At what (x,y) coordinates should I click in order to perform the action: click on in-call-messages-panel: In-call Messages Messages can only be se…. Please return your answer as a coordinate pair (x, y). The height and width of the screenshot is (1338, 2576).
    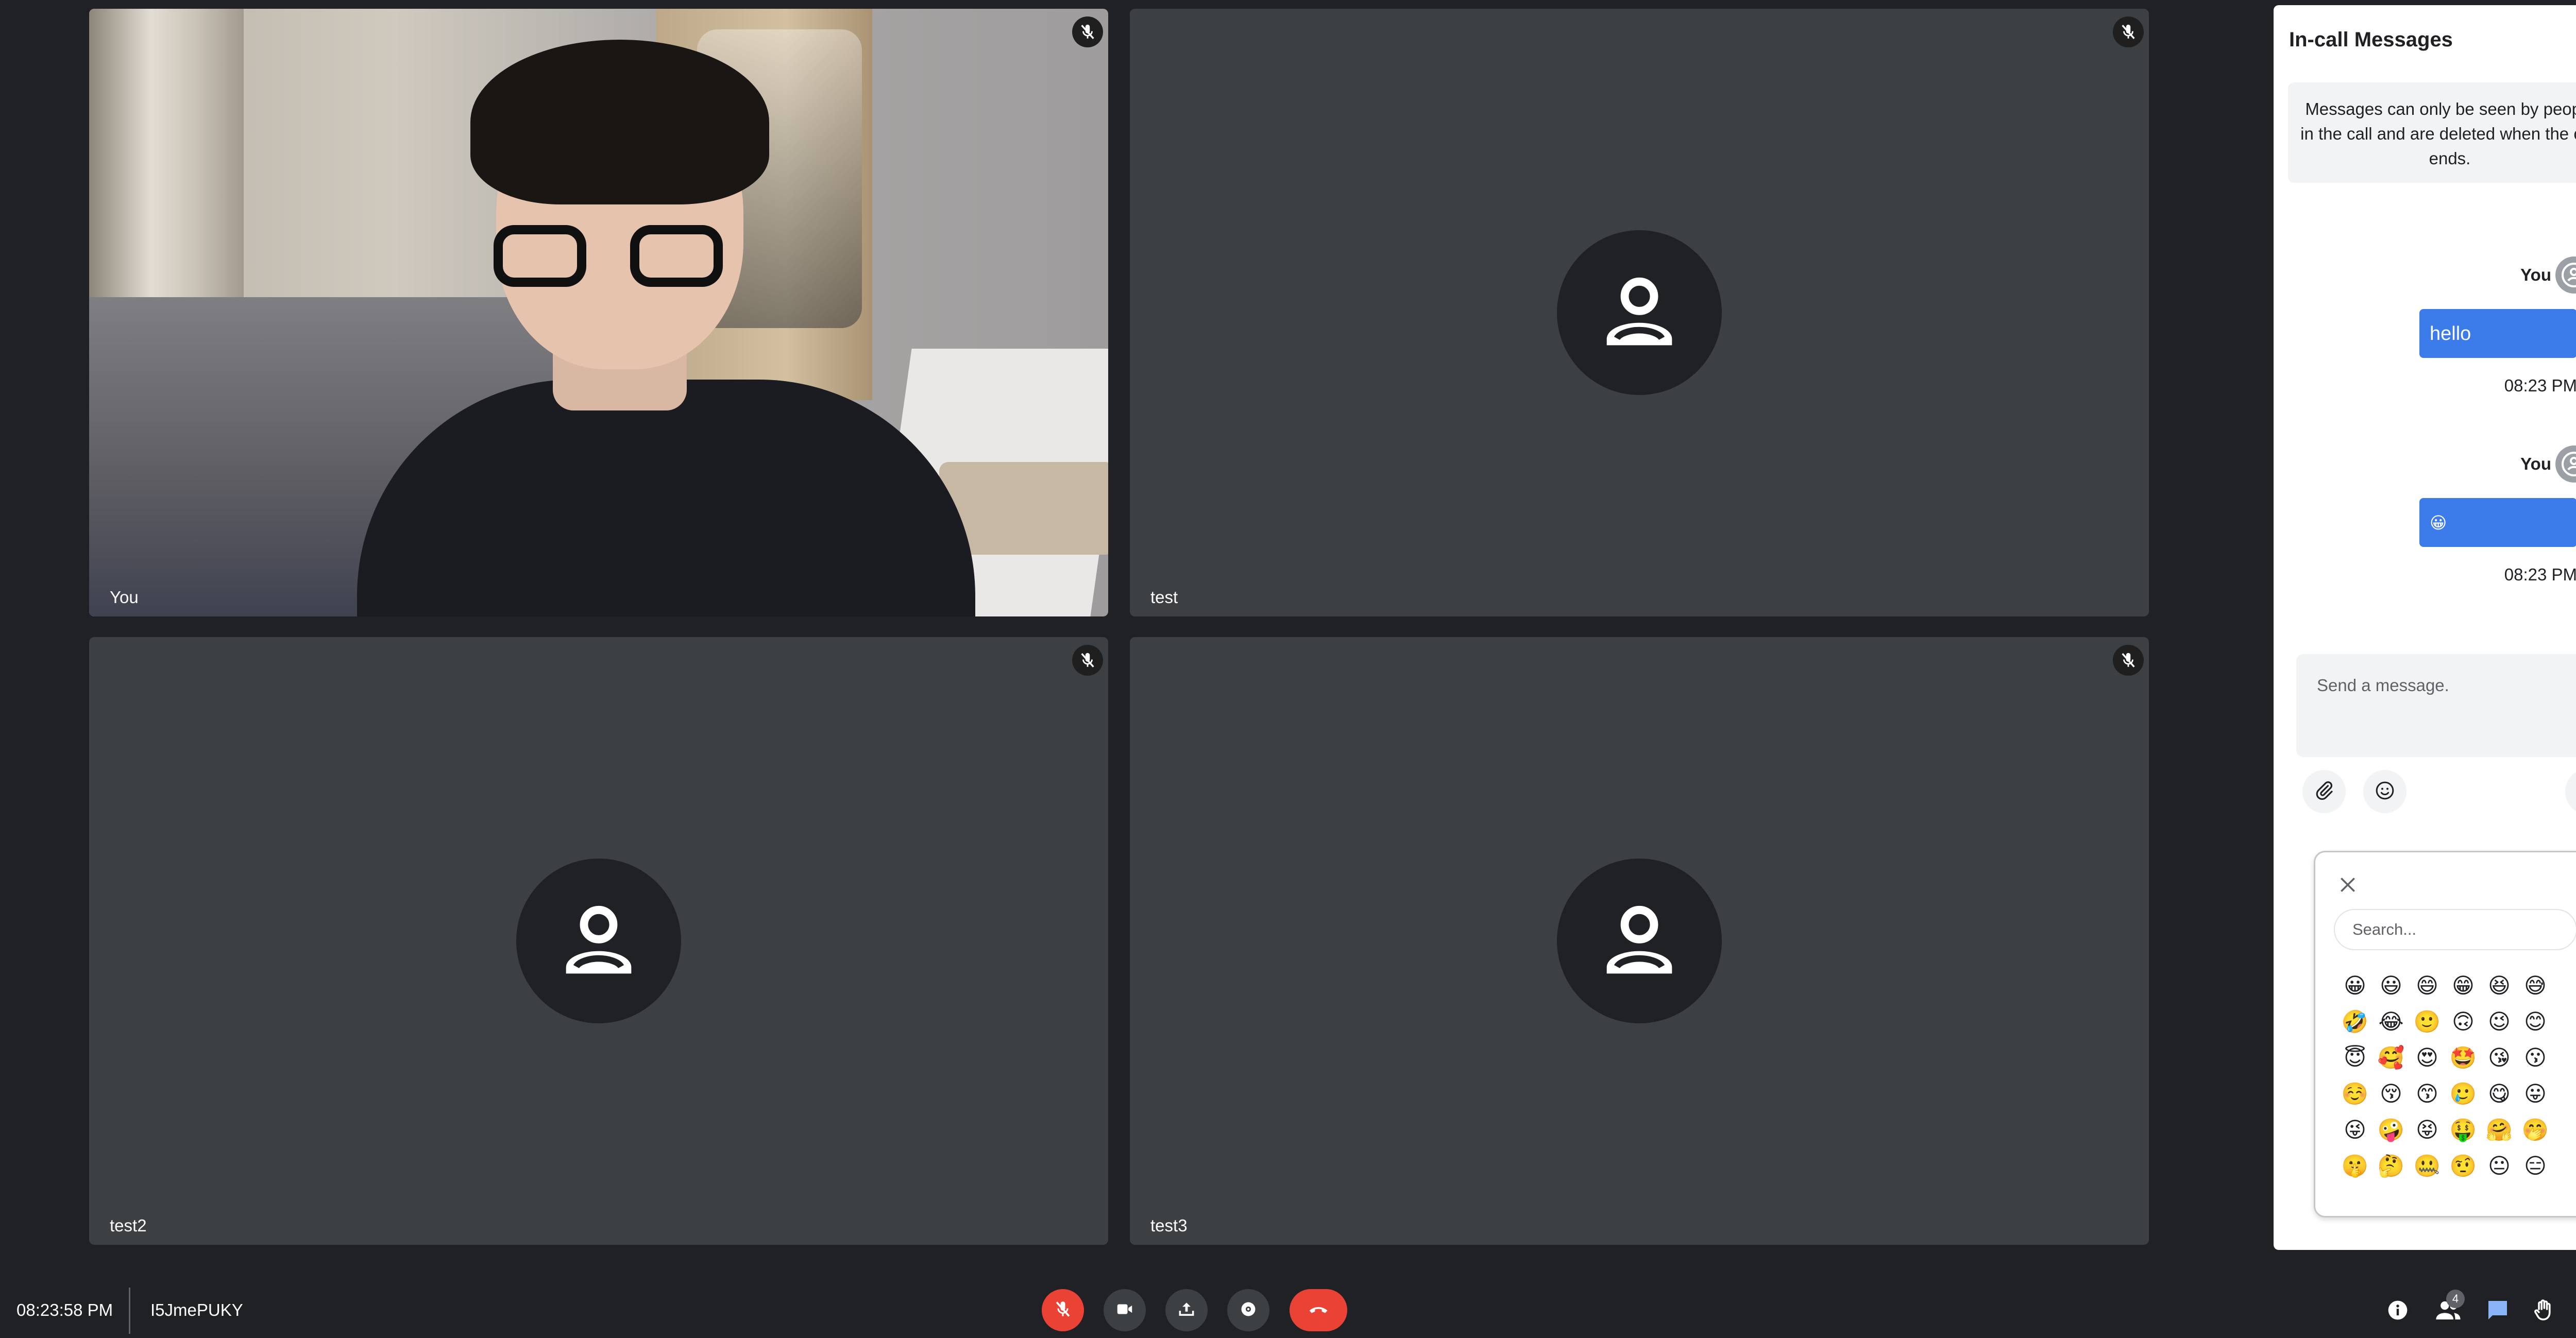
    Looking at the image, I should click on (2425, 627).